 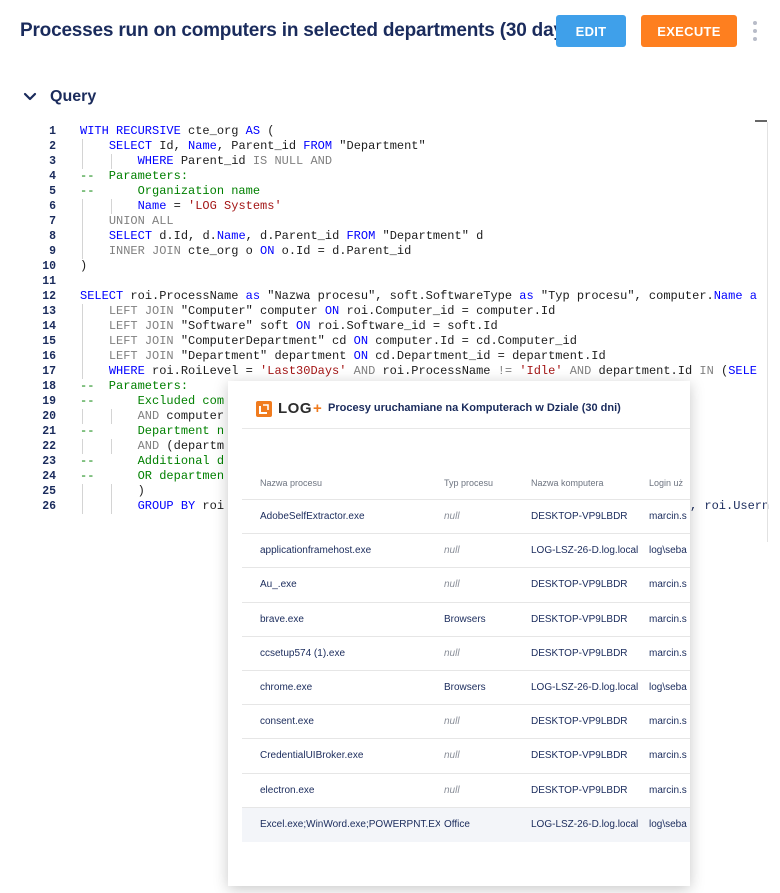 I want to click on editor-scrollbar, so click(x=767, y=332).